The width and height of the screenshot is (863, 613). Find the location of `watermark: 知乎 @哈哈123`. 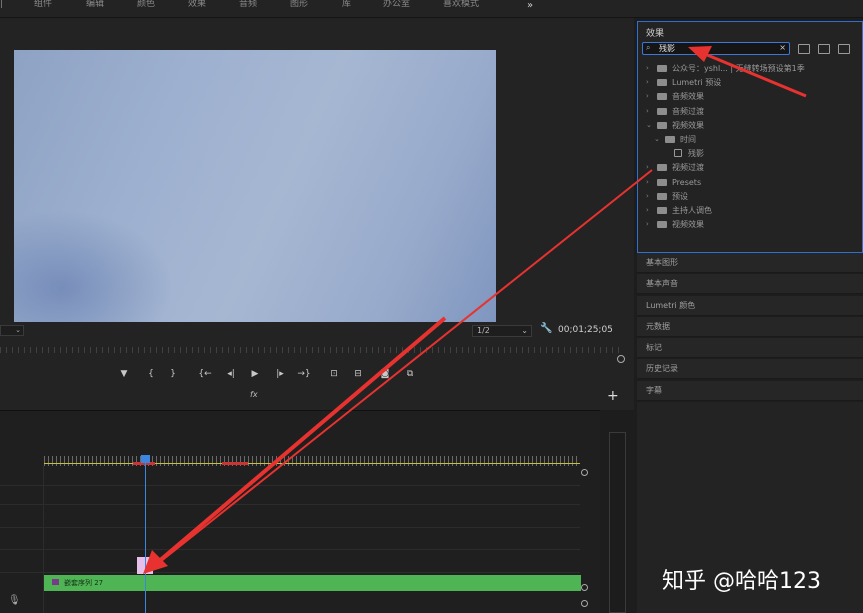

watermark: 知乎 @哈哈123 is located at coordinates (741, 581).